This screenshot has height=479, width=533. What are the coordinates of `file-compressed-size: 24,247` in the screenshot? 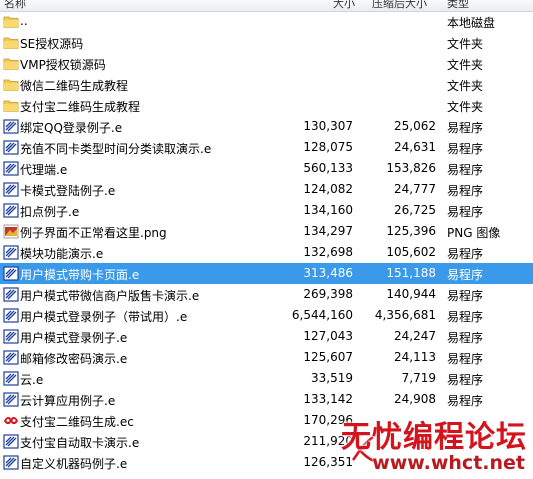 It's located at (415, 336).